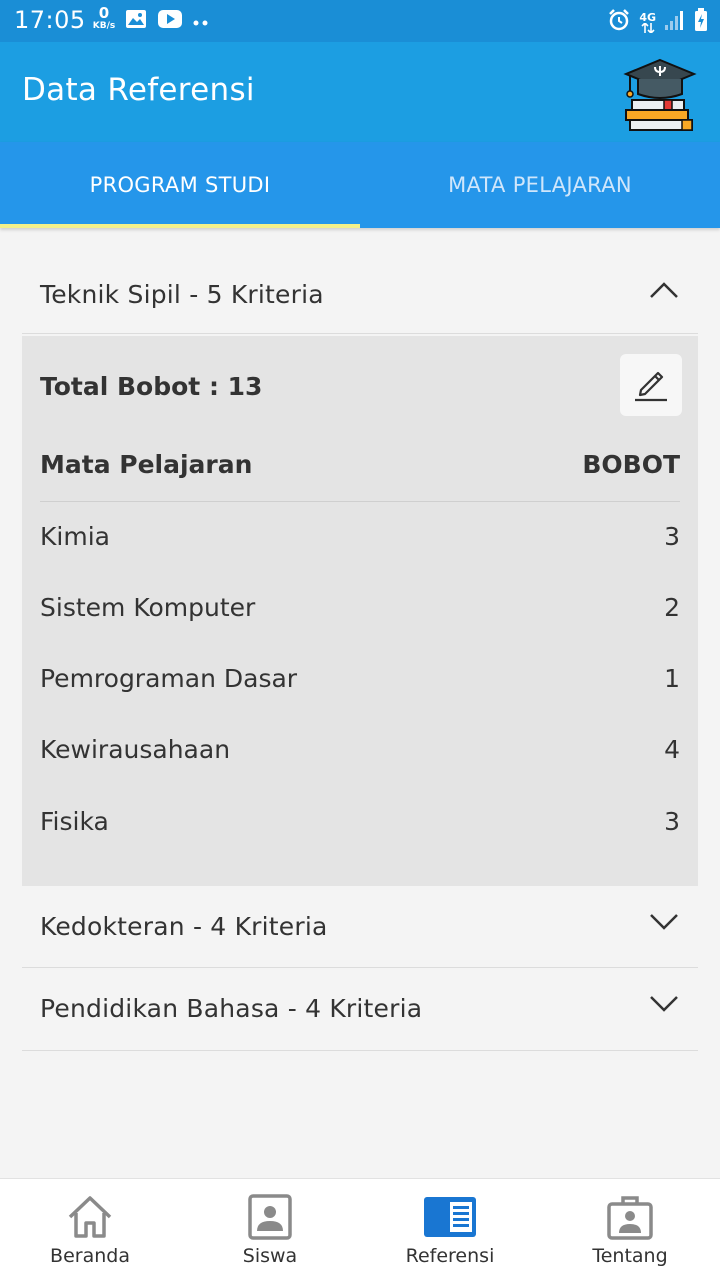 The width and height of the screenshot is (720, 1280). What do you see at coordinates (360, 827) in the screenshot?
I see `table-row: Fisika 3` at bounding box center [360, 827].